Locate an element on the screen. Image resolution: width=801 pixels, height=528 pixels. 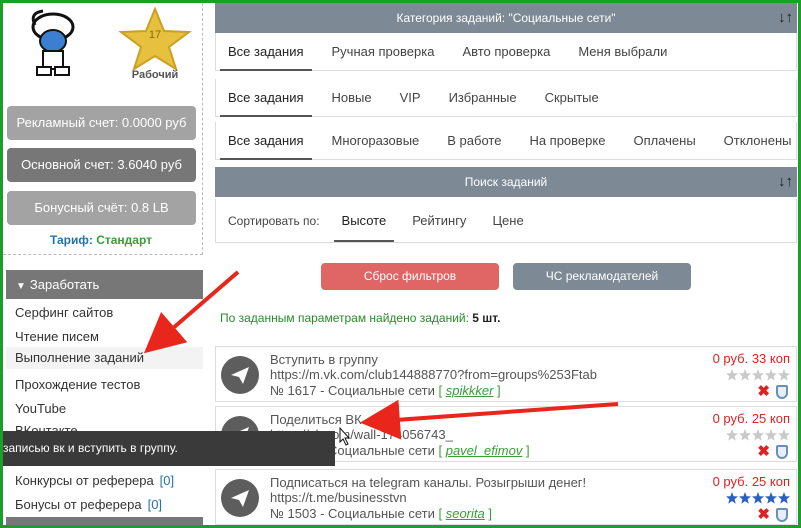
sort-label: Сортировать по: is located at coordinates (274, 220).